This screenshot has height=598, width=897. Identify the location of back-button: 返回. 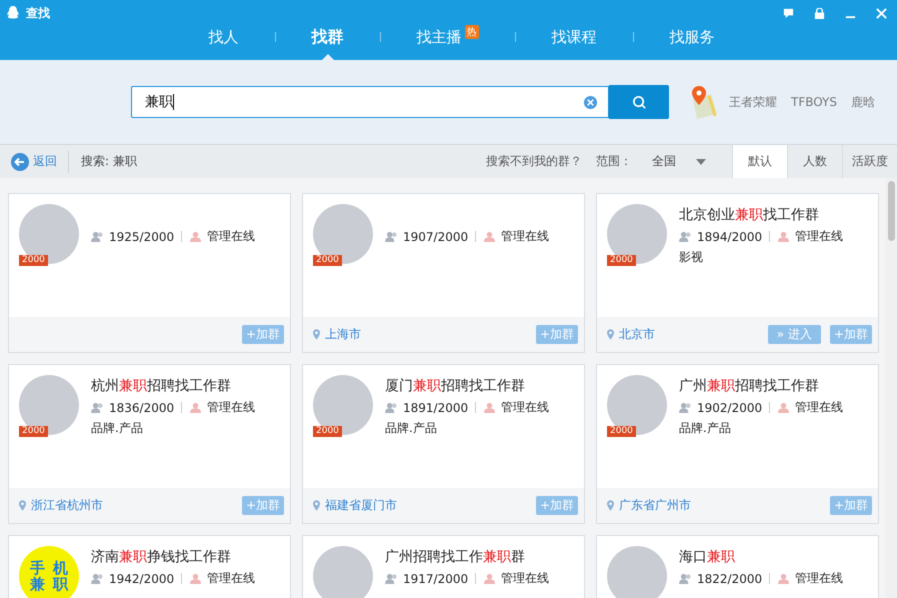
(34, 161).